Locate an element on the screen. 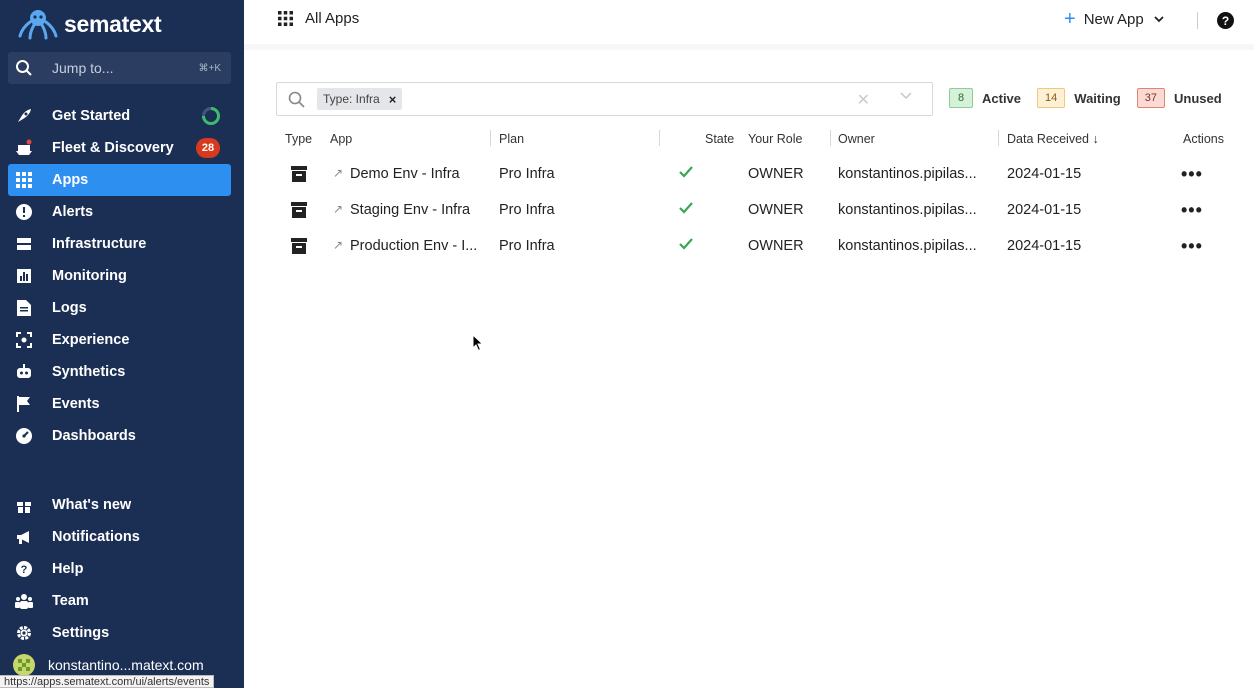 The height and width of the screenshot is (688, 1254). gift-icon is located at coordinates (24, 505).